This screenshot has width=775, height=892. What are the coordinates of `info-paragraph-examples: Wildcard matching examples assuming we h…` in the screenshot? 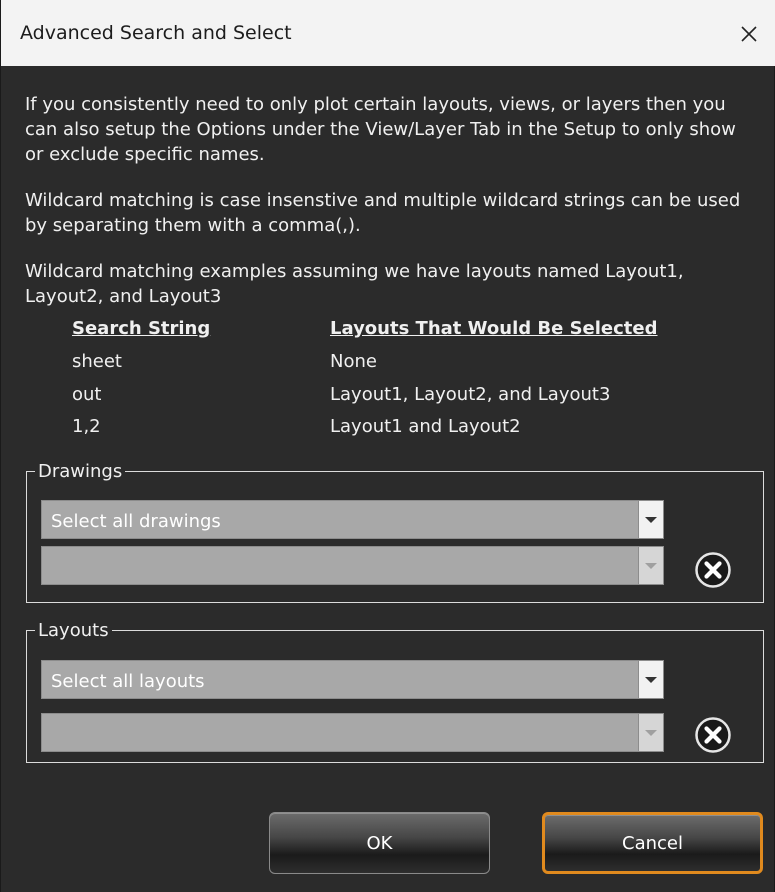 It's located at (354, 284).